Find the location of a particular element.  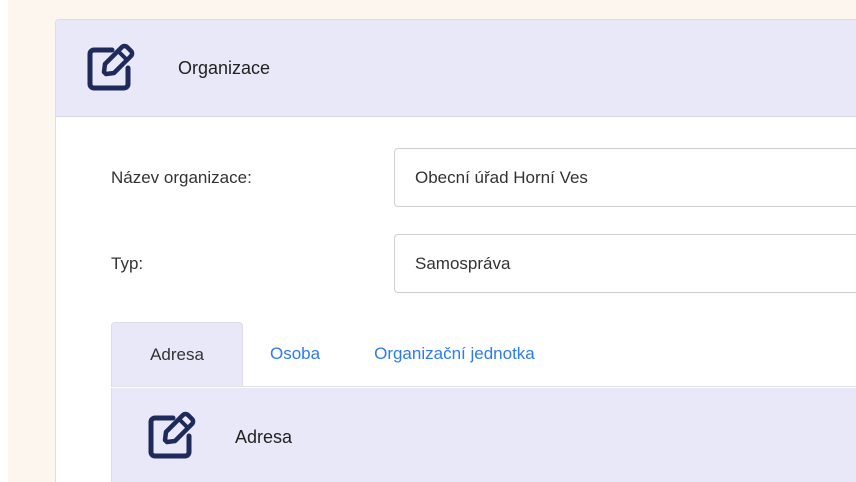

page-left-strip is located at coordinates (4, 241).